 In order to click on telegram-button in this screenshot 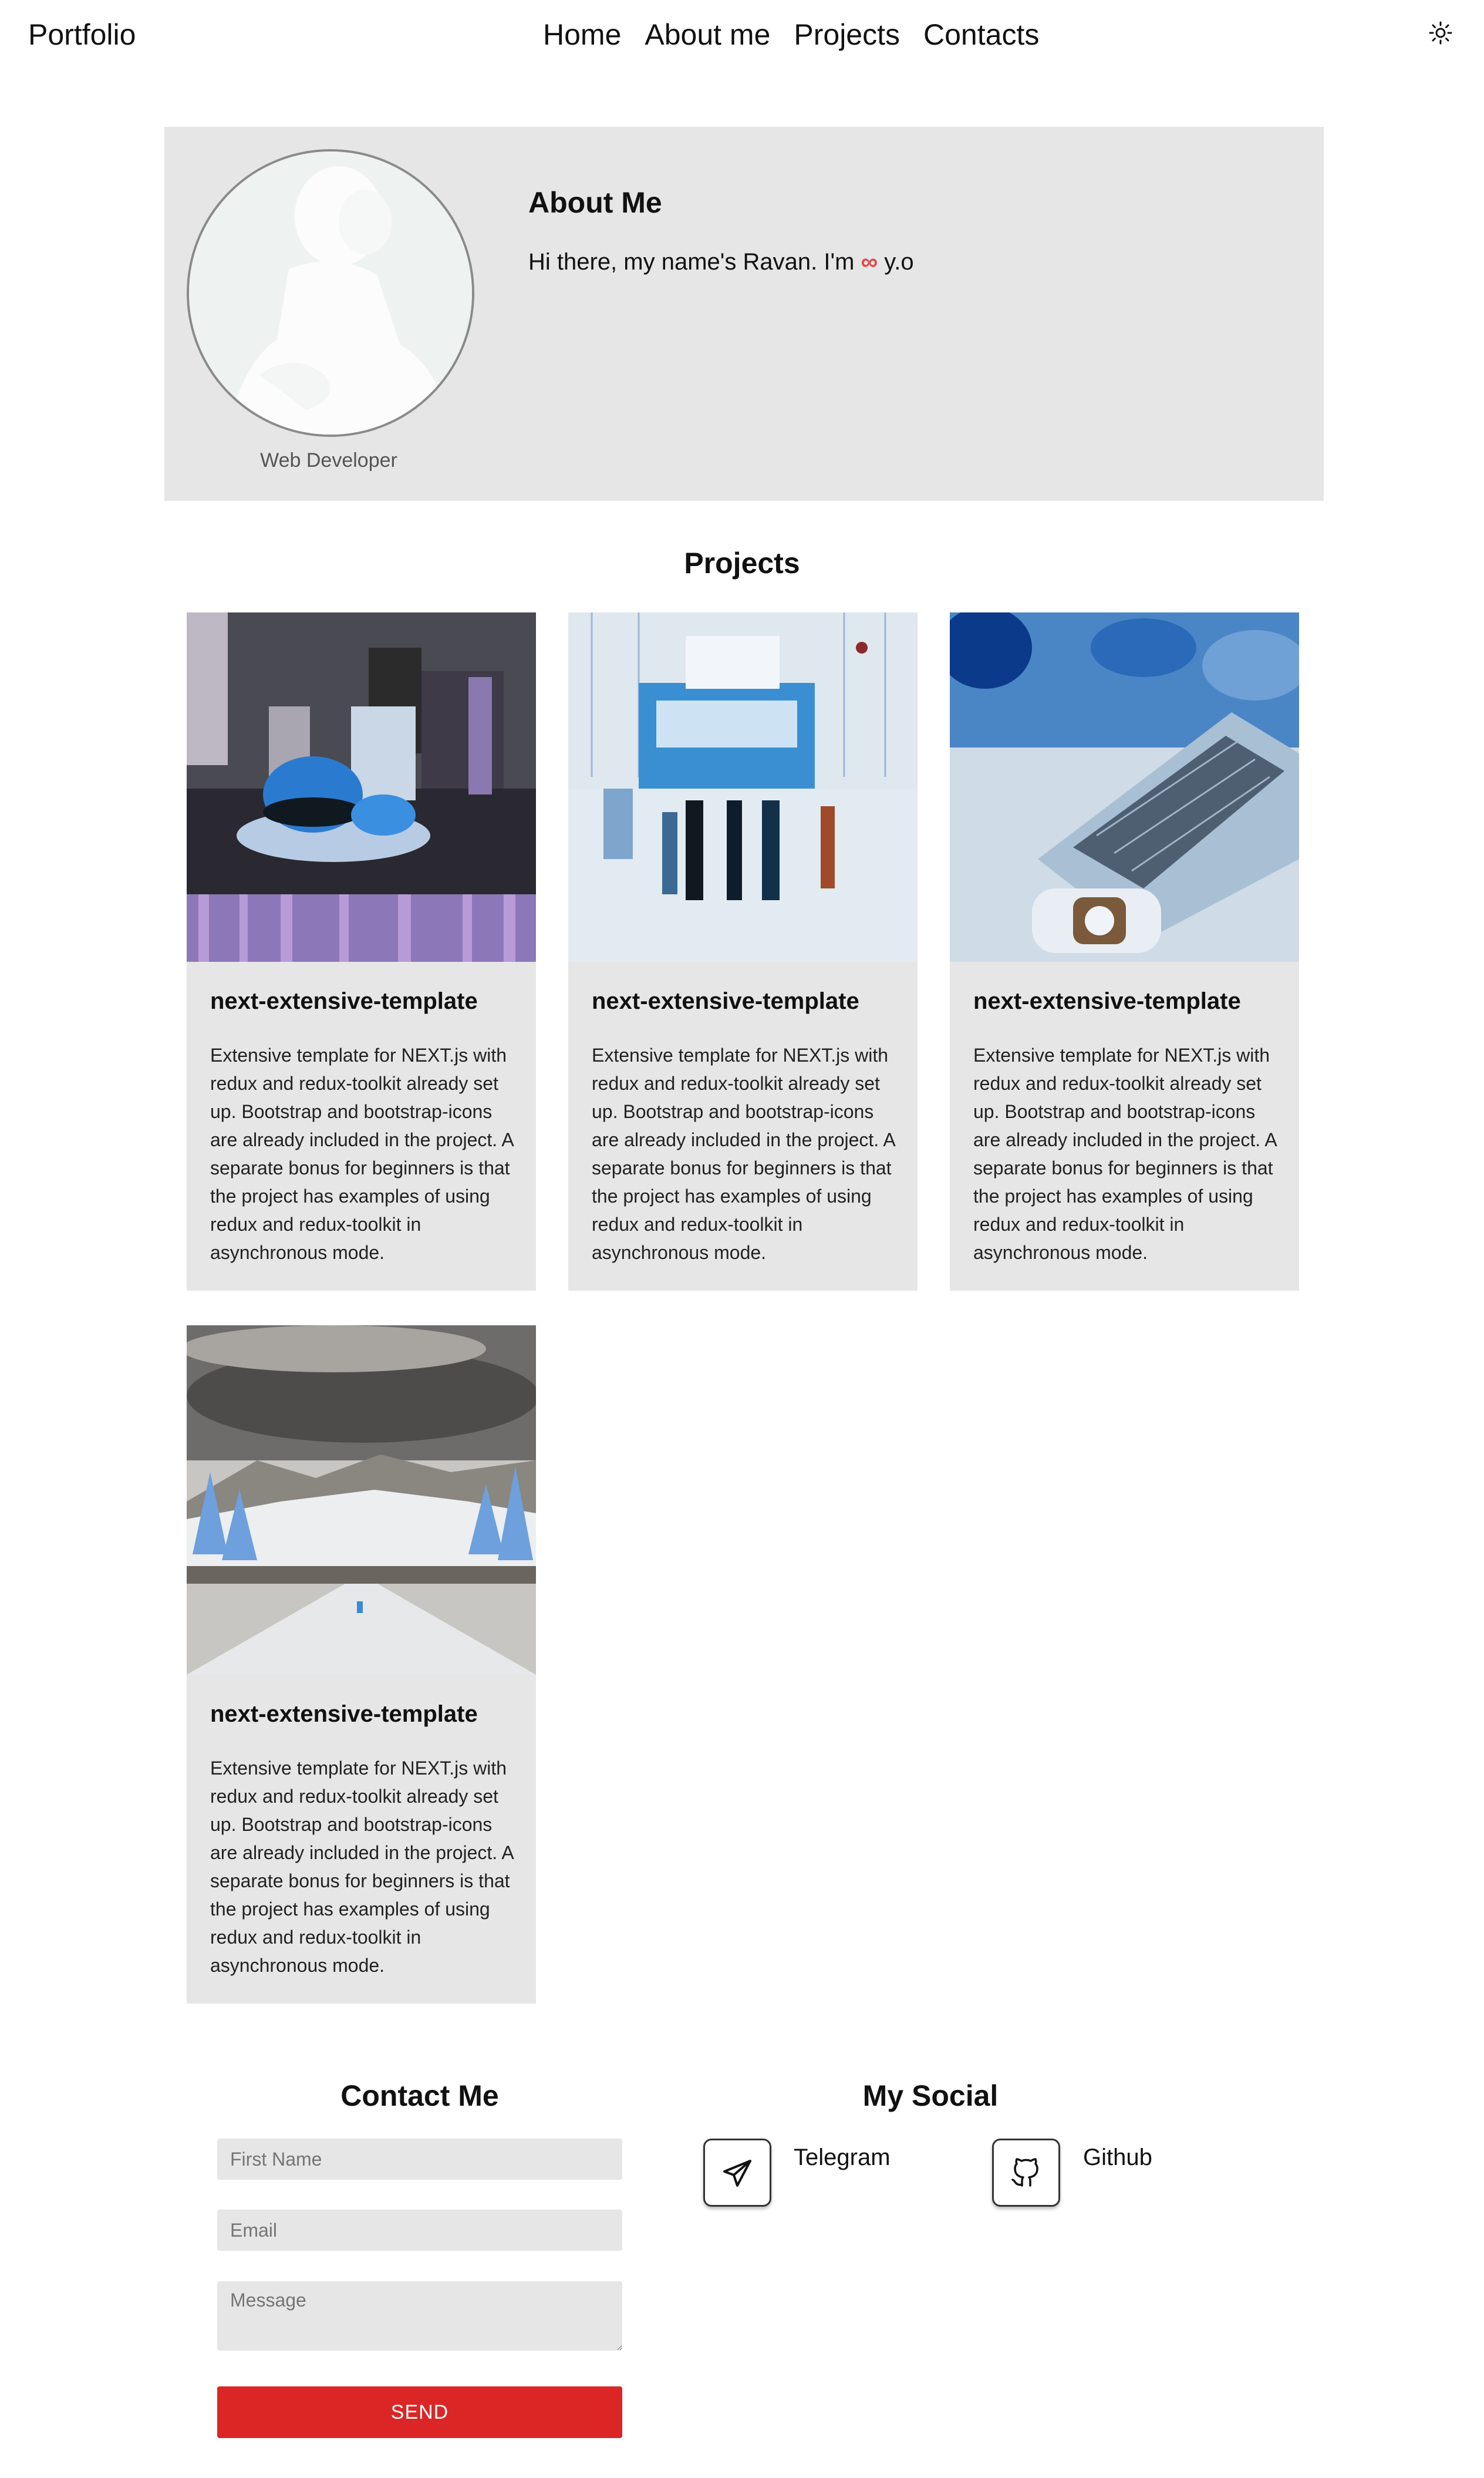, I will do `click(737, 2173)`.